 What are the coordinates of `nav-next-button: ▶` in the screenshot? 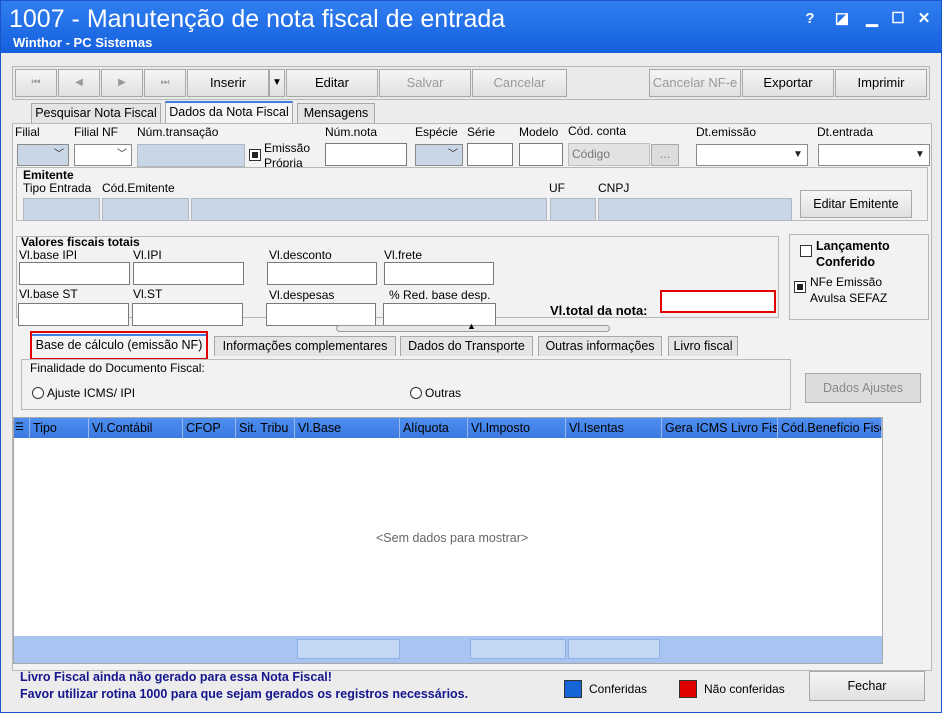 It's located at (122, 83).